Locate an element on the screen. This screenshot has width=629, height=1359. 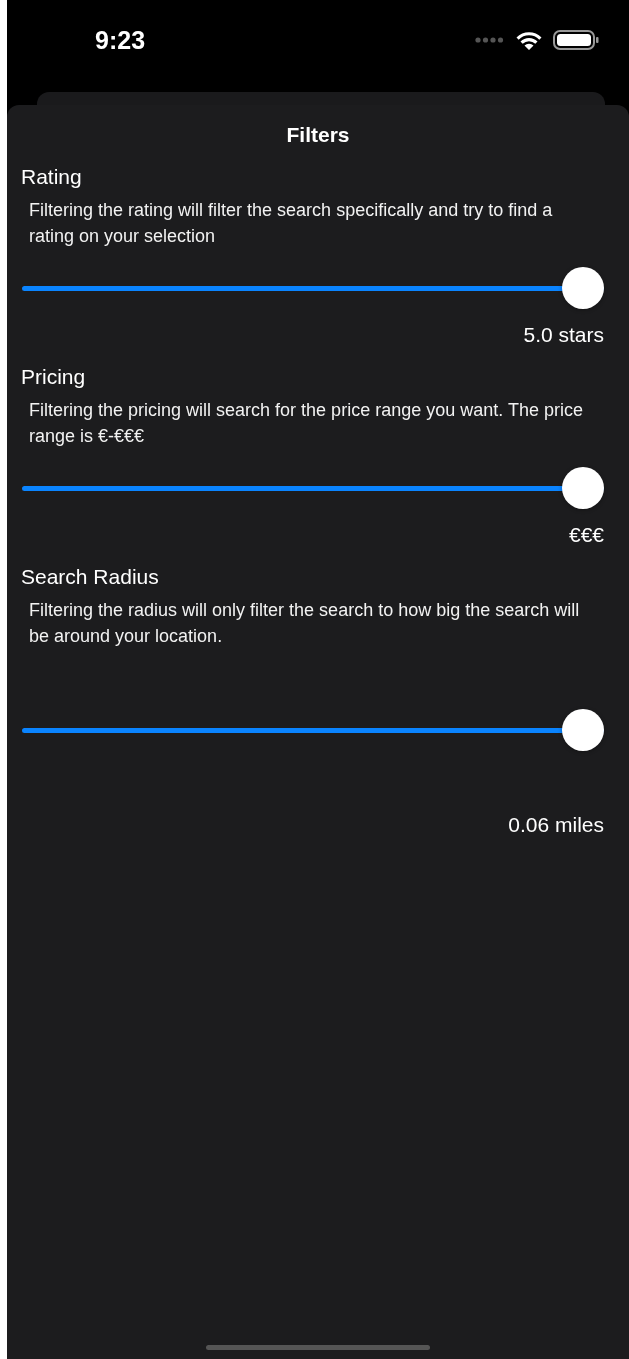
filter-description: Filtering the pricing will search for the price range you want. The price range is €-€€€ is located at coordinates (306, 423).